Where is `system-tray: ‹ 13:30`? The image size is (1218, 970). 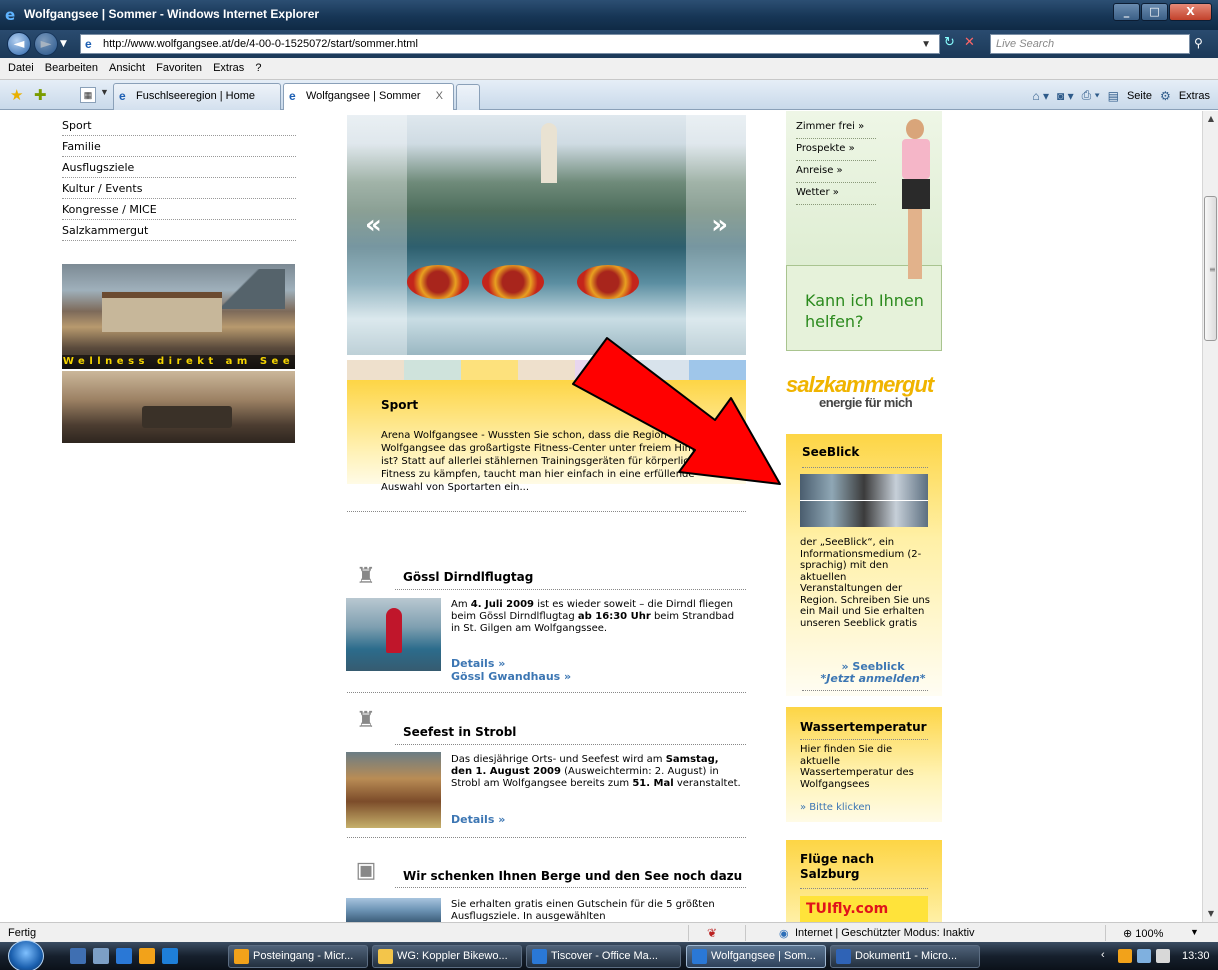 system-tray: ‹ 13:30 is located at coordinates (1159, 956).